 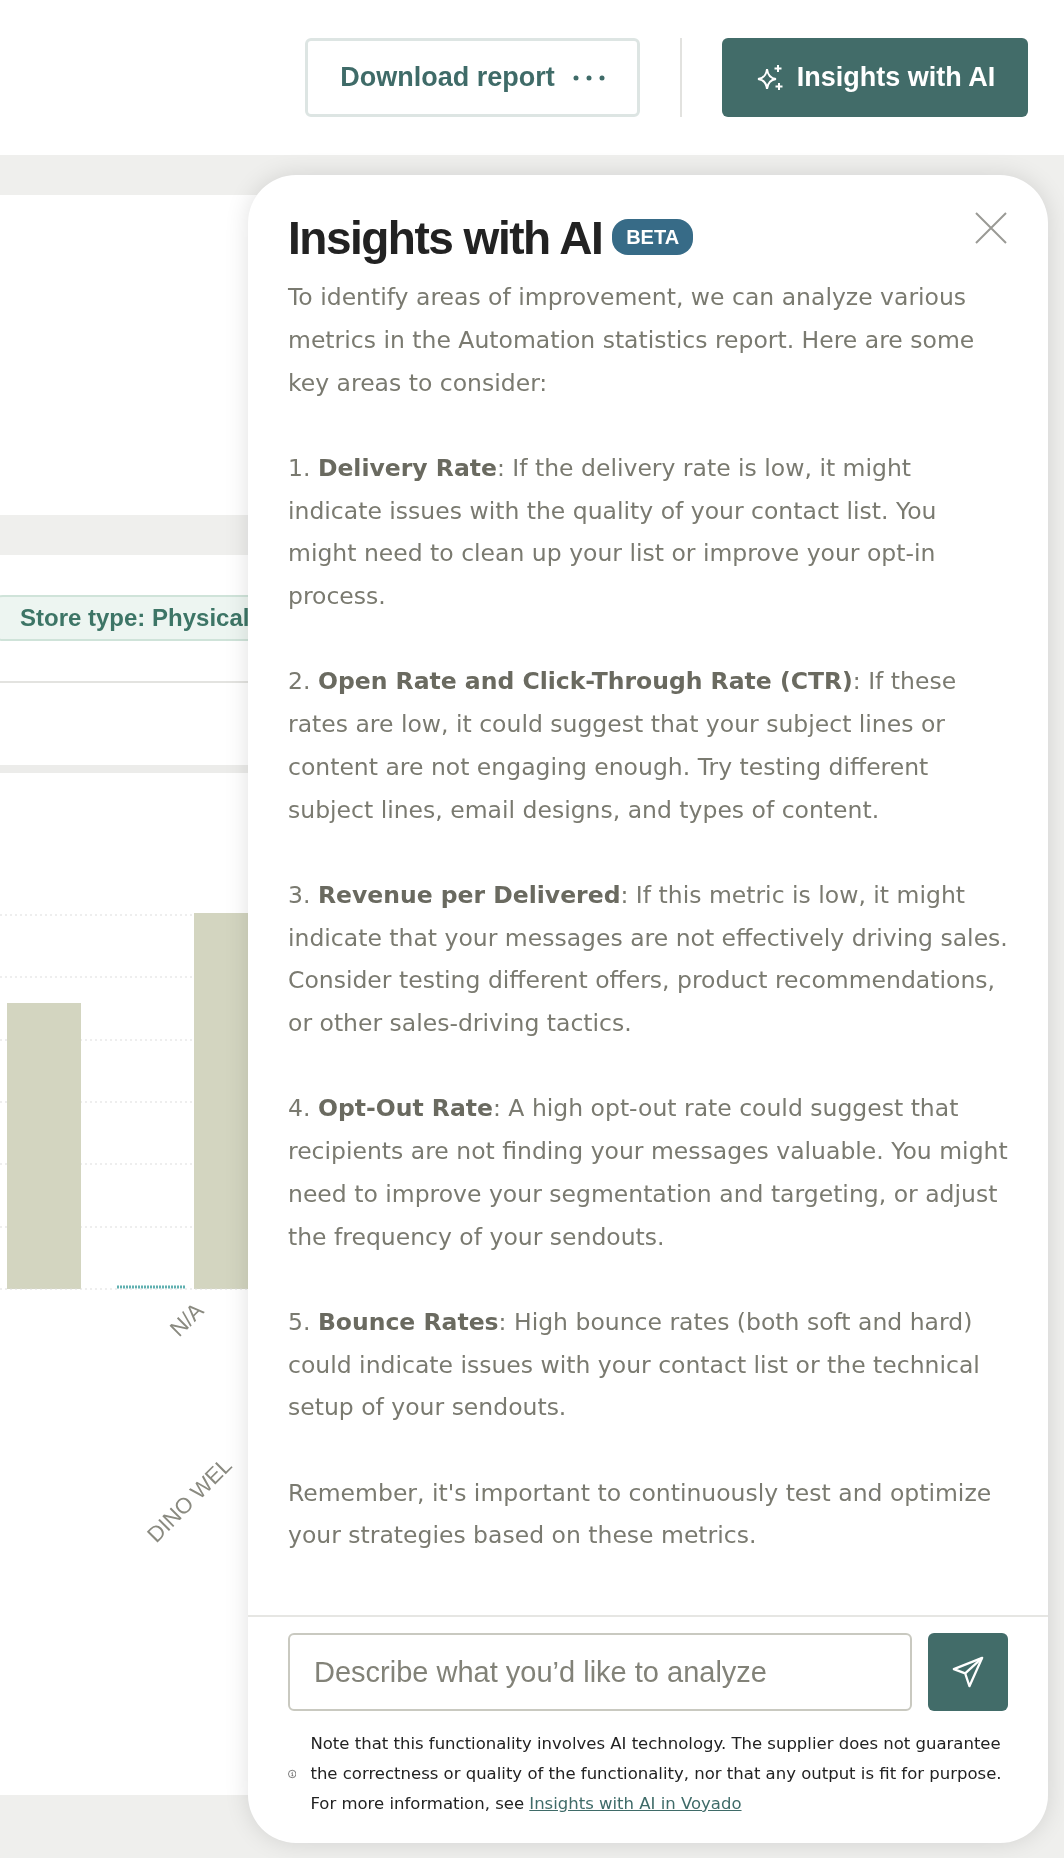 What do you see at coordinates (623, 746) in the screenshot?
I see `answer-paragraph: 2. Open Rate and Click-Through Rate (CTR): If these rates are low, it could suggest that your subject lines or content are not engaging enough. Try testing different subject lines, email designs, and types of content.` at bounding box center [623, 746].